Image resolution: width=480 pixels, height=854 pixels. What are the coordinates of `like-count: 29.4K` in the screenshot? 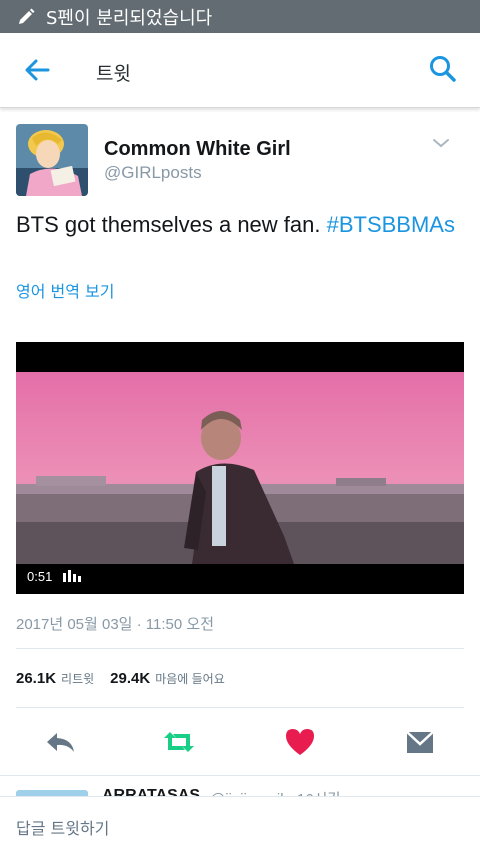 It's located at (130, 678).